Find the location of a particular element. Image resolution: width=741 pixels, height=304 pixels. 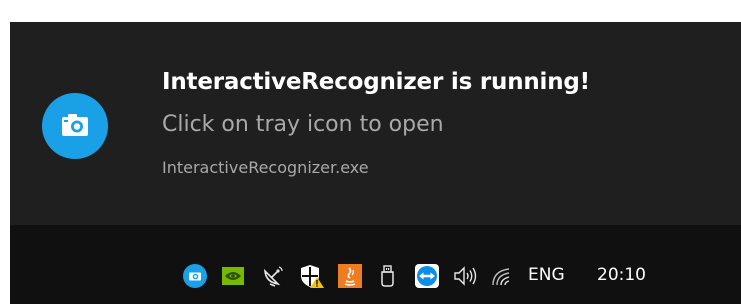

toast-body-text: Click on tray icon to open is located at coordinates (303, 124).